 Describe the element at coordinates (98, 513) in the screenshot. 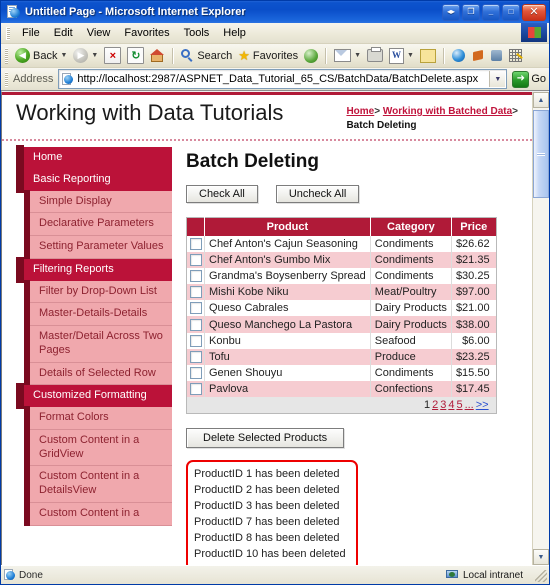

I see `sidebar-item-custom-content-partial: Custom Content in a` at that location.